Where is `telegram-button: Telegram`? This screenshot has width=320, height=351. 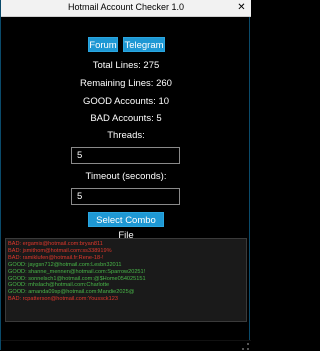
telegram-button: Telegram is located at coordinates (144, 44).